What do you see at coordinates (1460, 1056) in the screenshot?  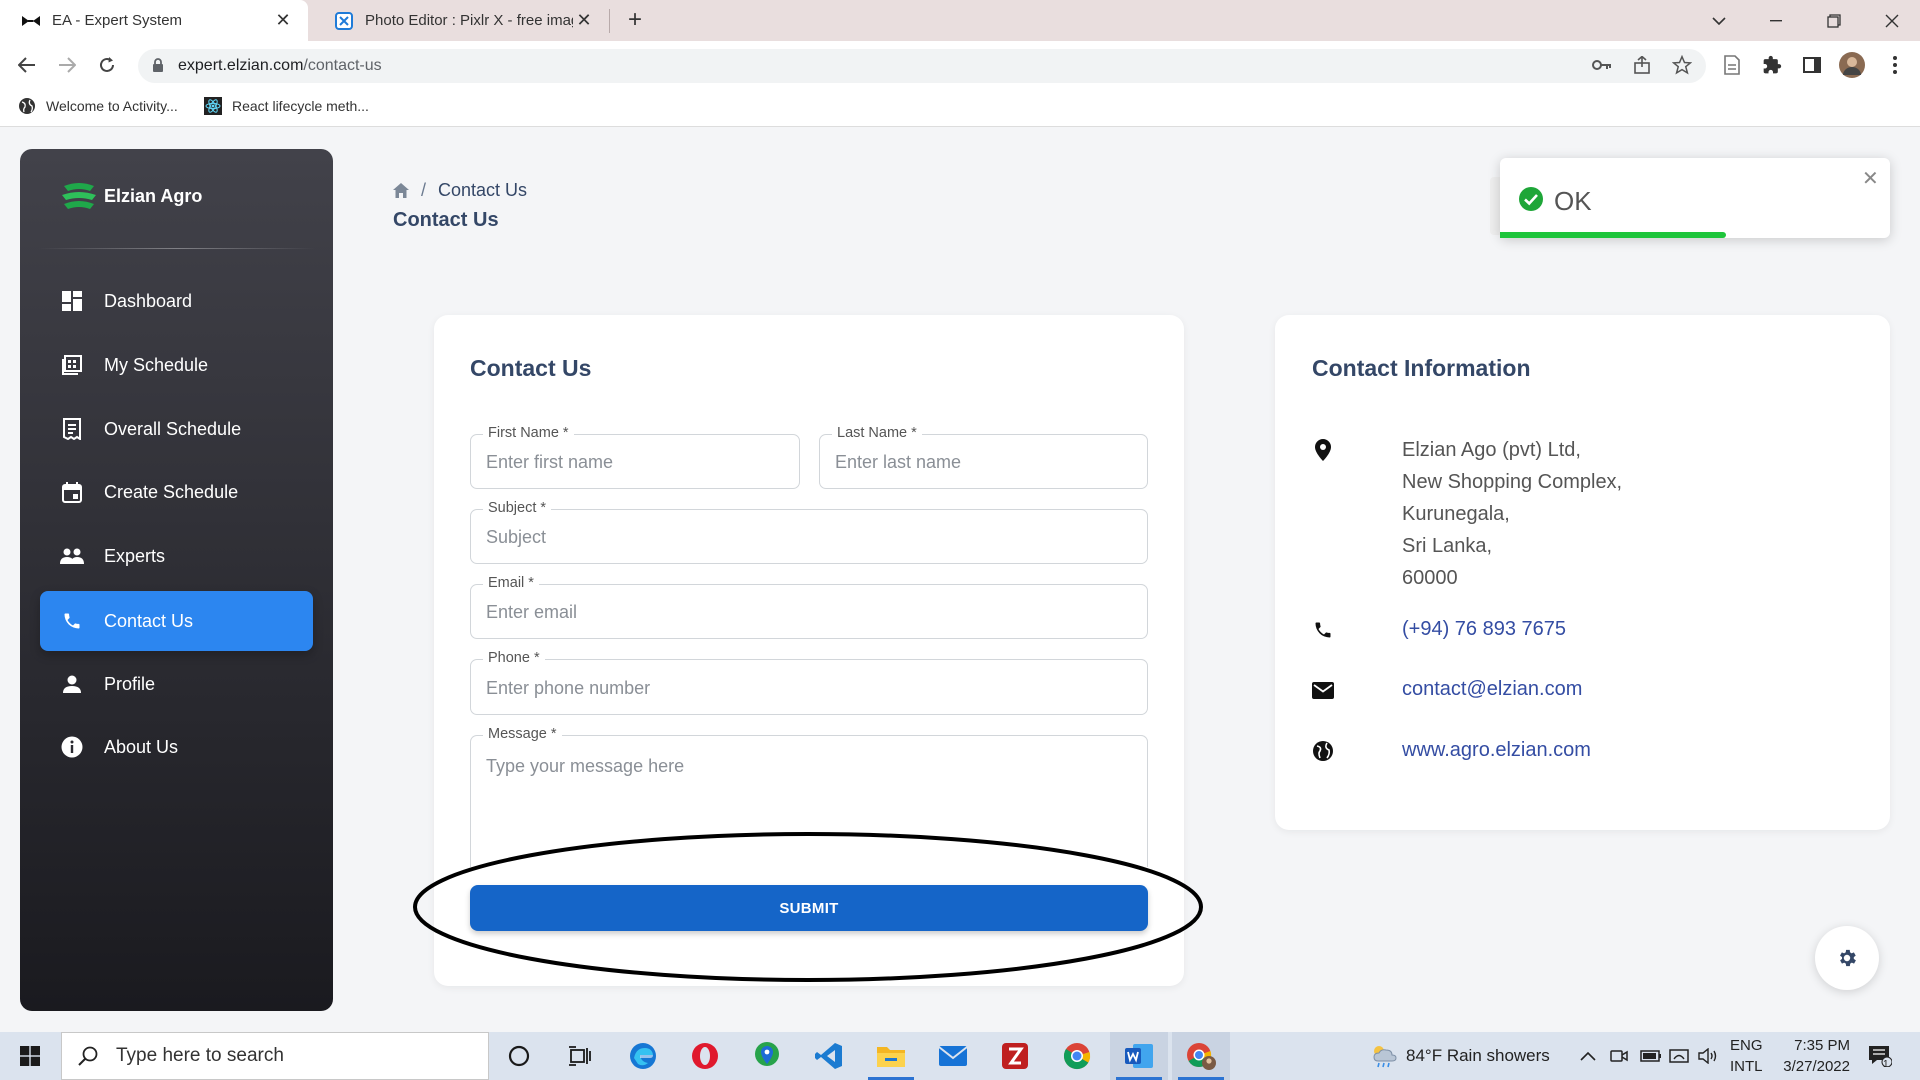 I see `weather-widget: 84°F Rain showers` at bounding box center [1460, 1056].